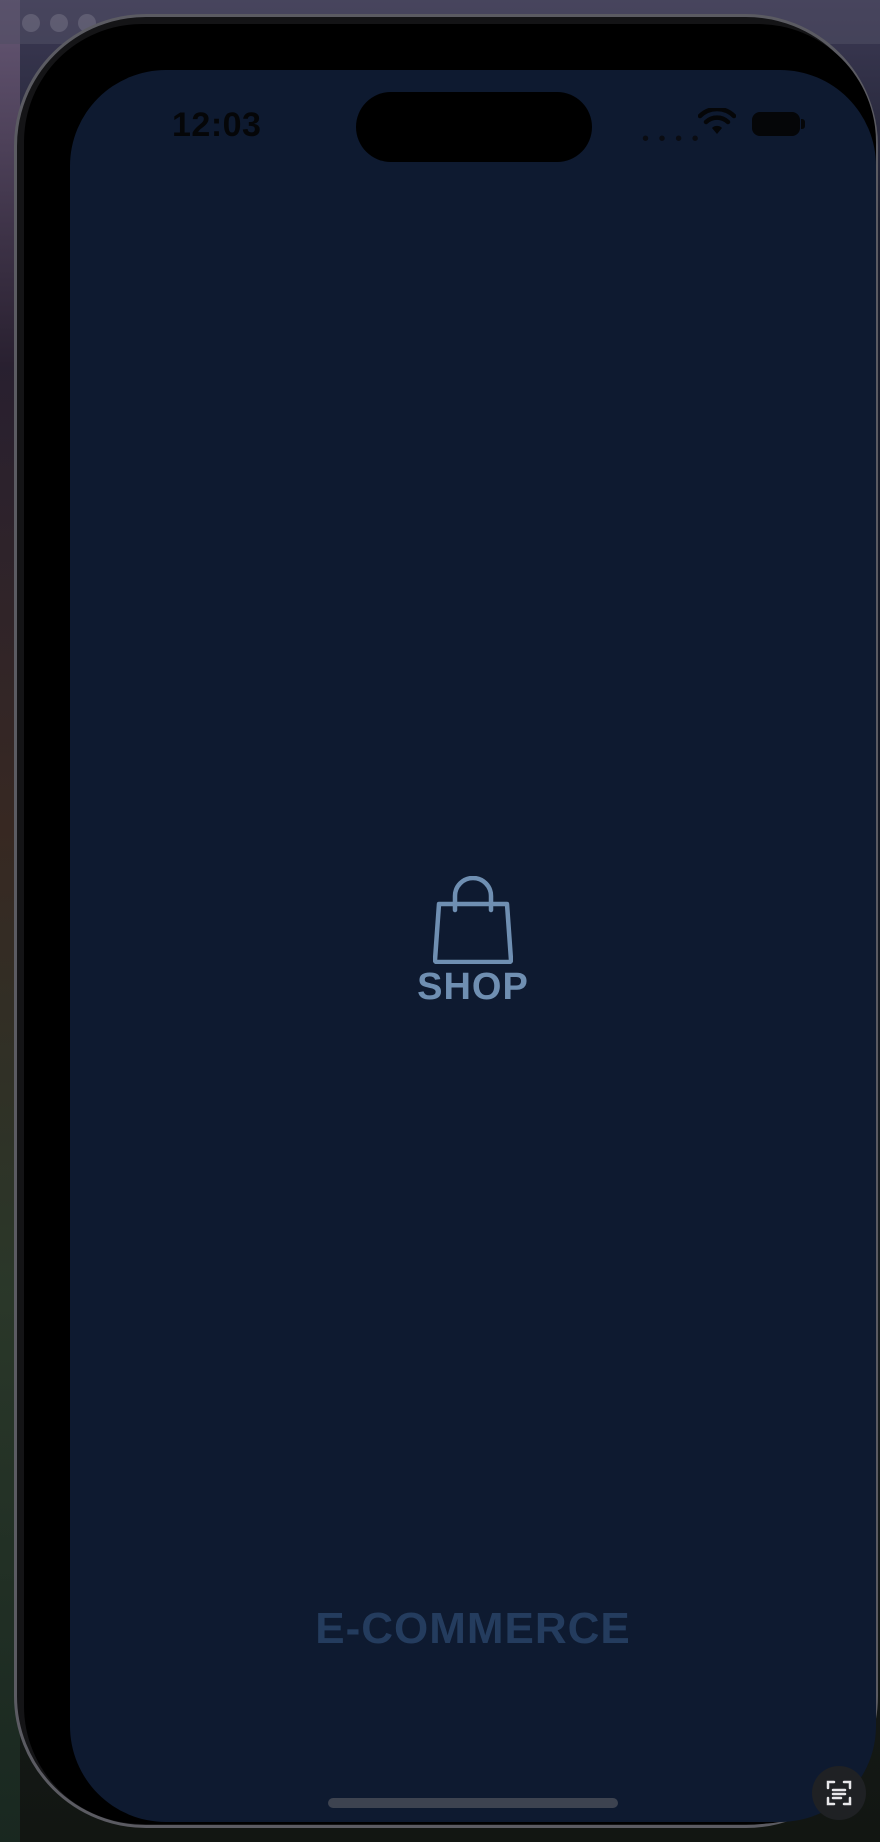 The image size is (880, 1842). I want to click on minimize-window-button, so click(59, 23).